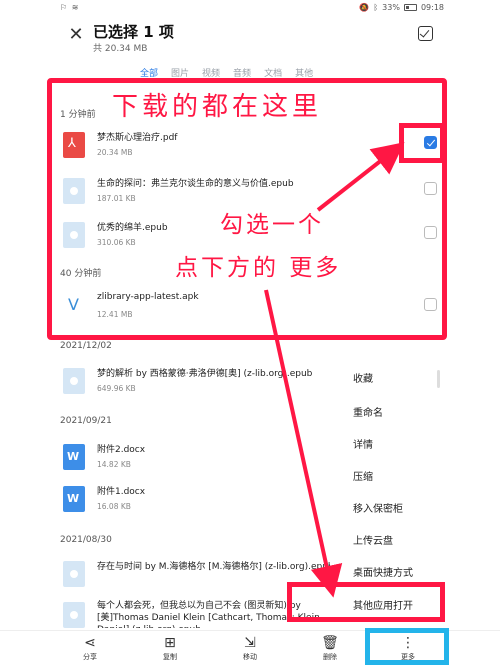  I want to click on menu-item-rename: 重命名, so click(368, 411).